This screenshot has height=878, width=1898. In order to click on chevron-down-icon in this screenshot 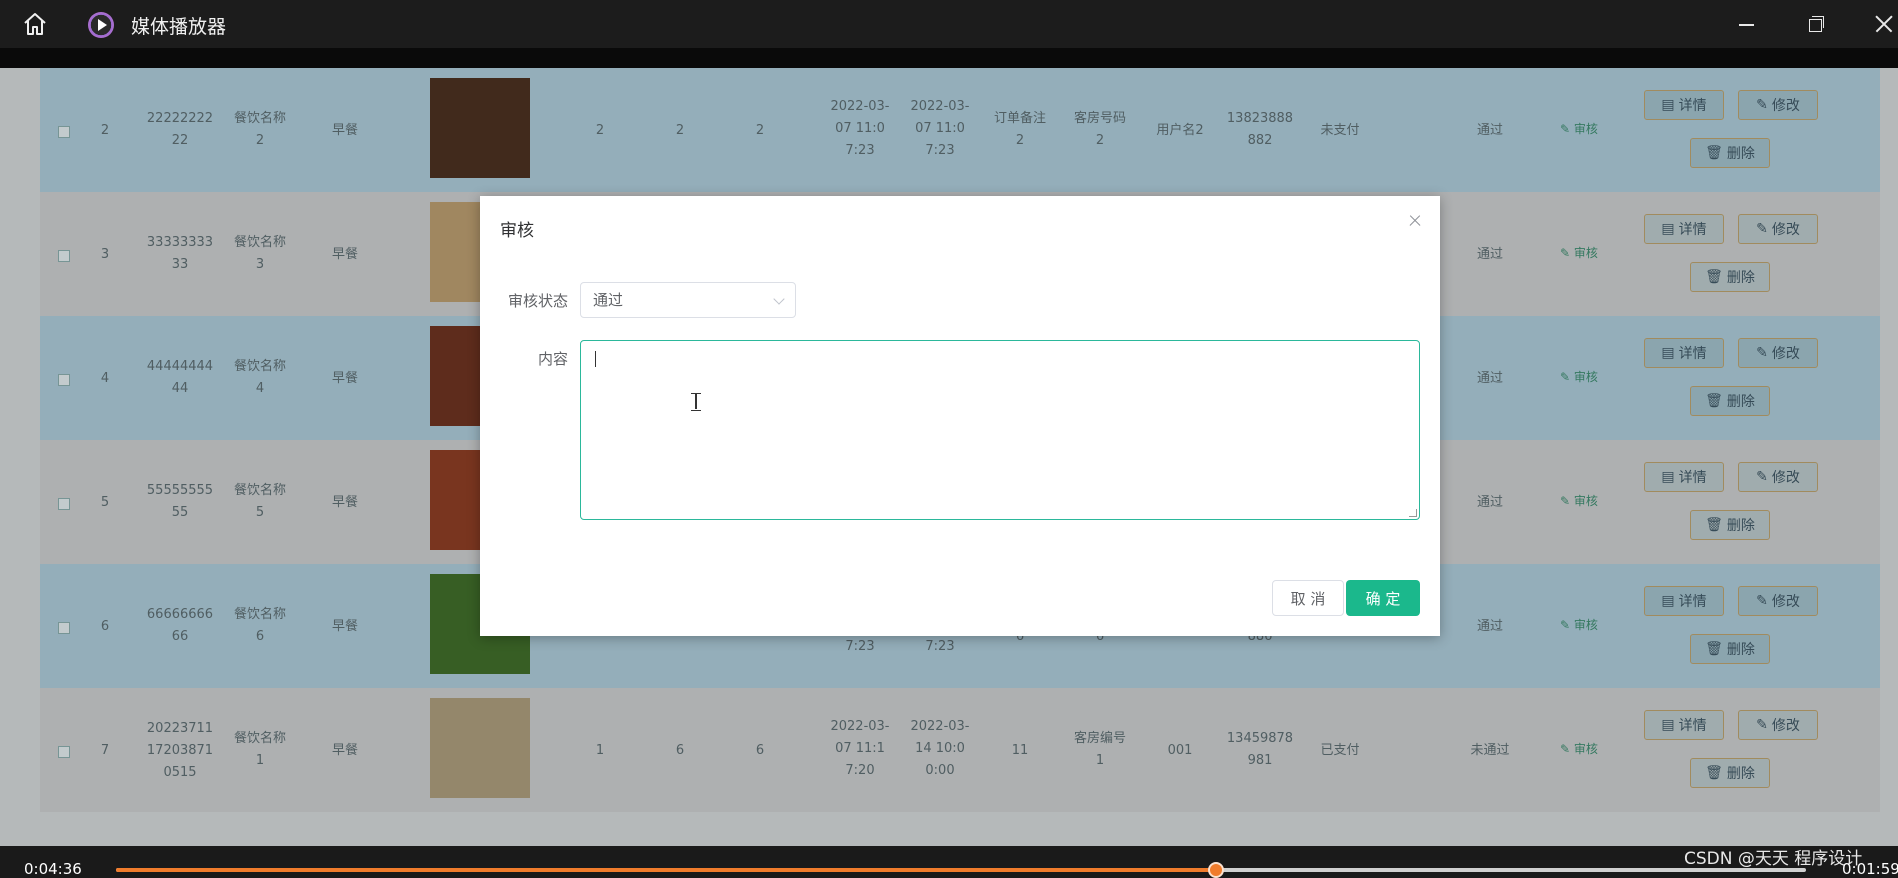, I will do `click(779, 299)`.